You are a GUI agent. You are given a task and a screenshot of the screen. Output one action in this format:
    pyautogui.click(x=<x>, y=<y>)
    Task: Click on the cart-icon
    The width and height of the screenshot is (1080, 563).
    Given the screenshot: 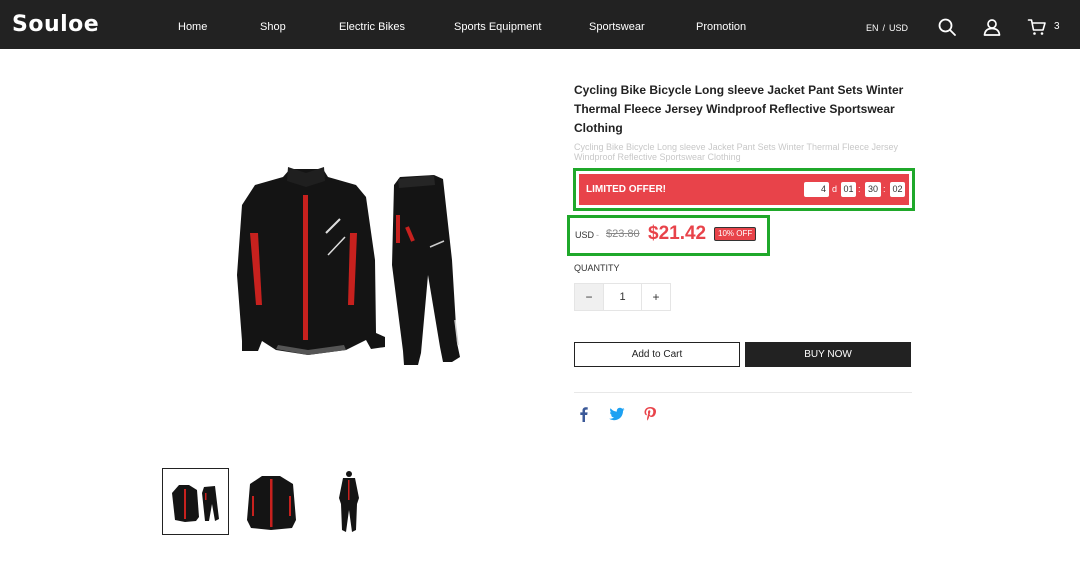 What is the action you would take?
    pyautogui.click(x=1037, y=27)
    